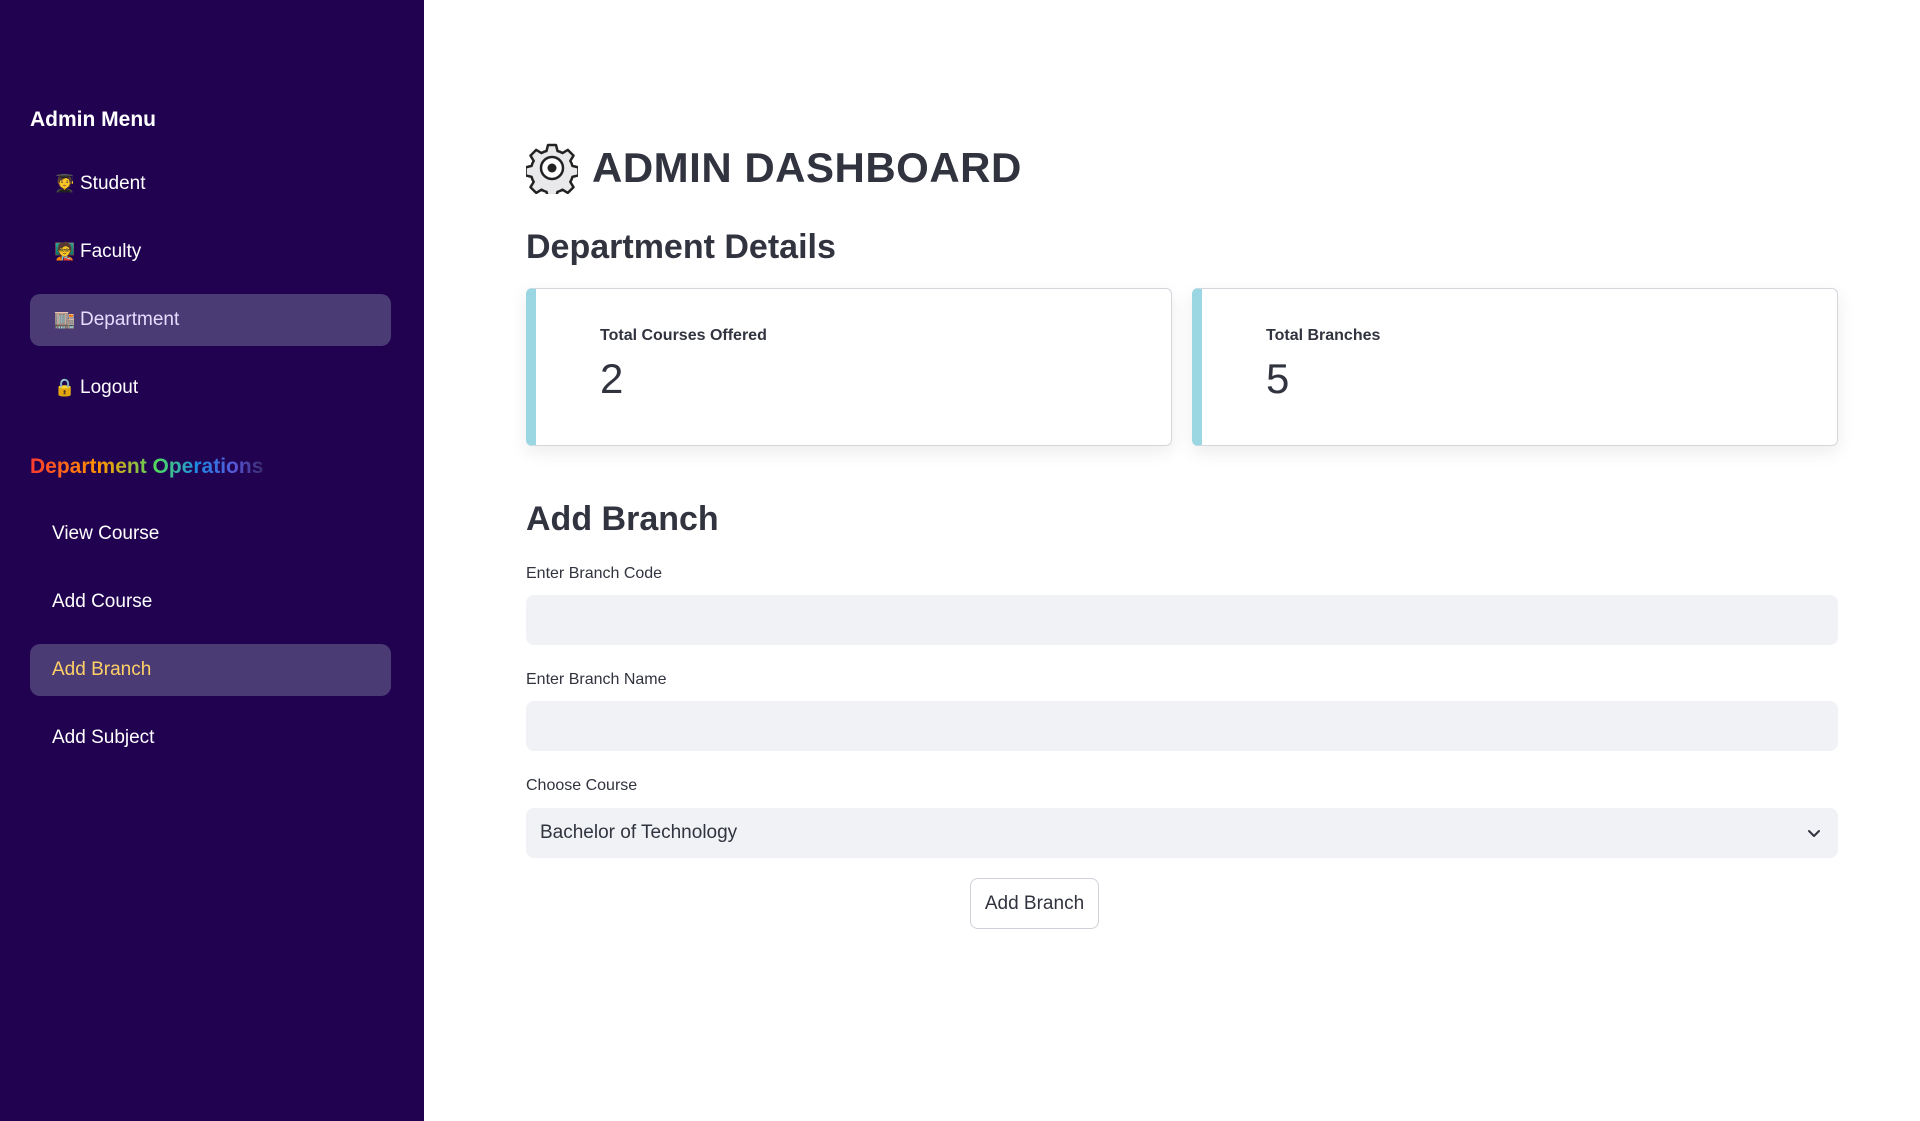  What do you see at coordinates (210, 252) in the screenshot?
I see `sidebar-item-faculty: 🧑‍🏫 Faculty` at bounding box center [210, 252].